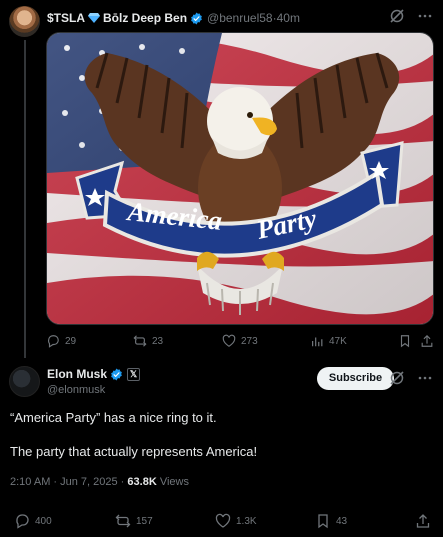 The width and height of the screenshot is (443, 537). What do you see at coordinates (355, 378) in the screenshot?
I see `subscribe-button: Subscribe` at bounding box center [355, 378].